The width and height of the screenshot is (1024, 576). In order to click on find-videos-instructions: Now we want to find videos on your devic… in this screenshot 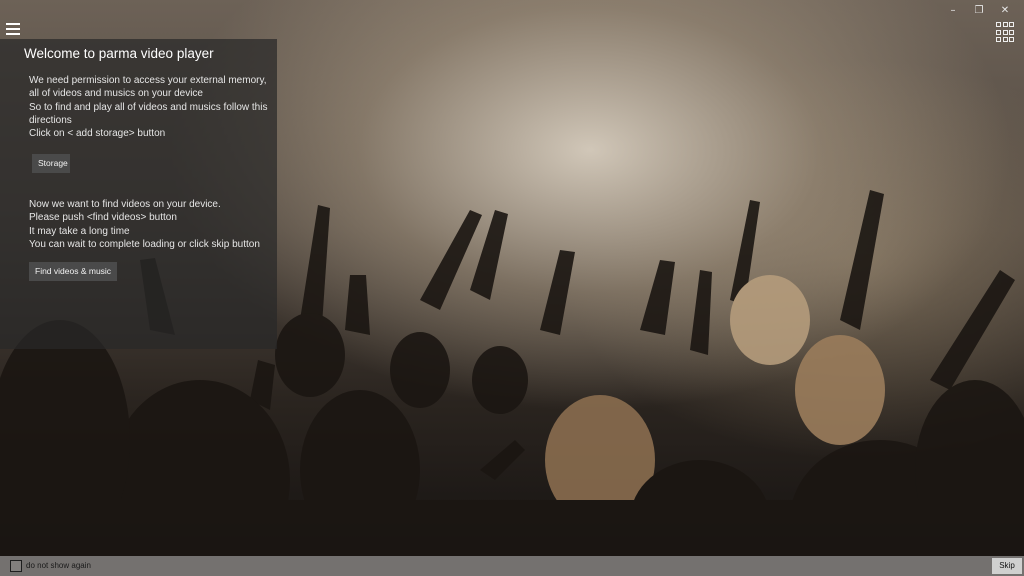, I will do `click(151, 224)`.